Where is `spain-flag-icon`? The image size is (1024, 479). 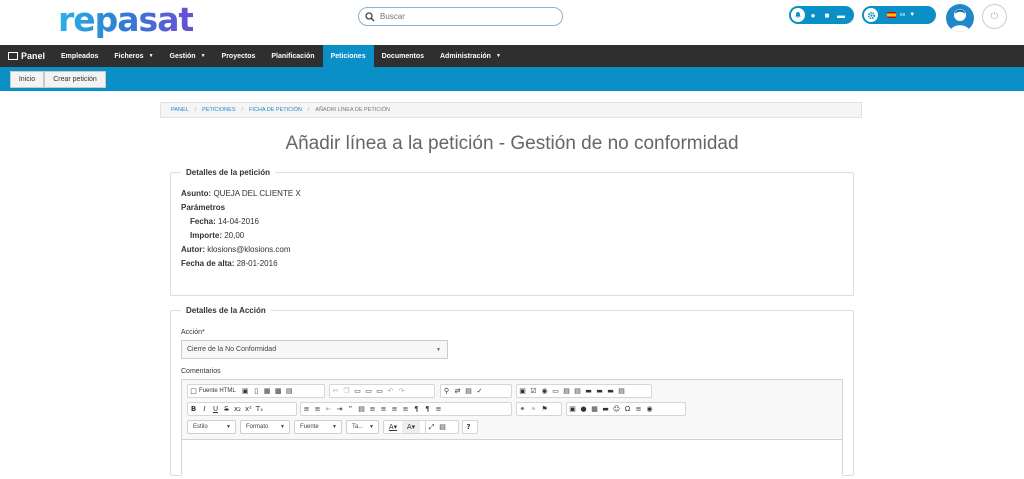
spain-flag-icon is located at coordinates (891, 15).